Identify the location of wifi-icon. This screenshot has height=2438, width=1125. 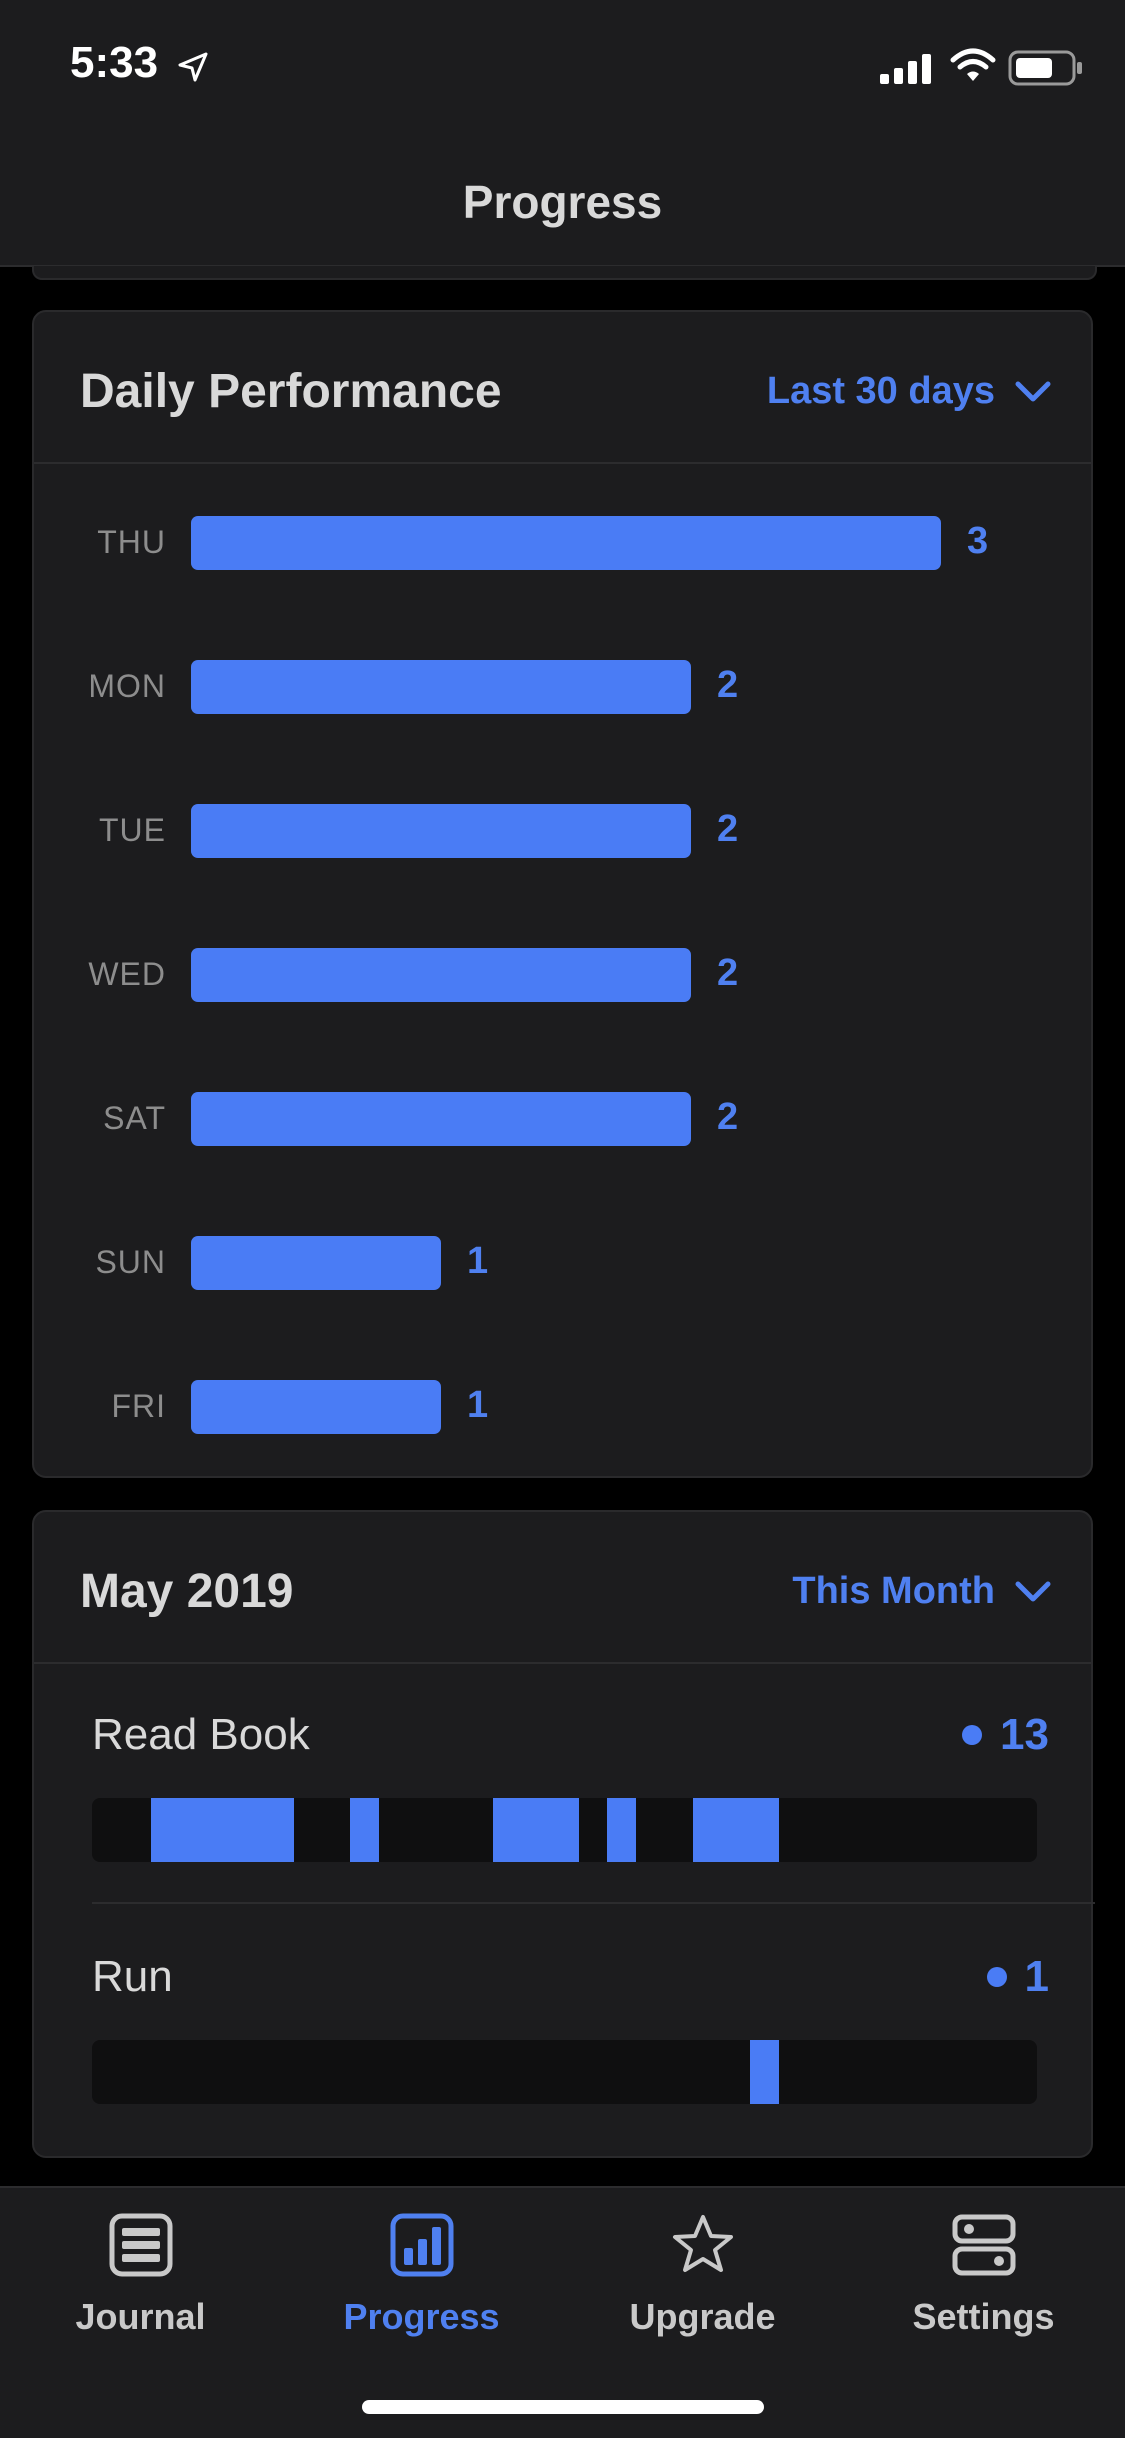
(973, 64).